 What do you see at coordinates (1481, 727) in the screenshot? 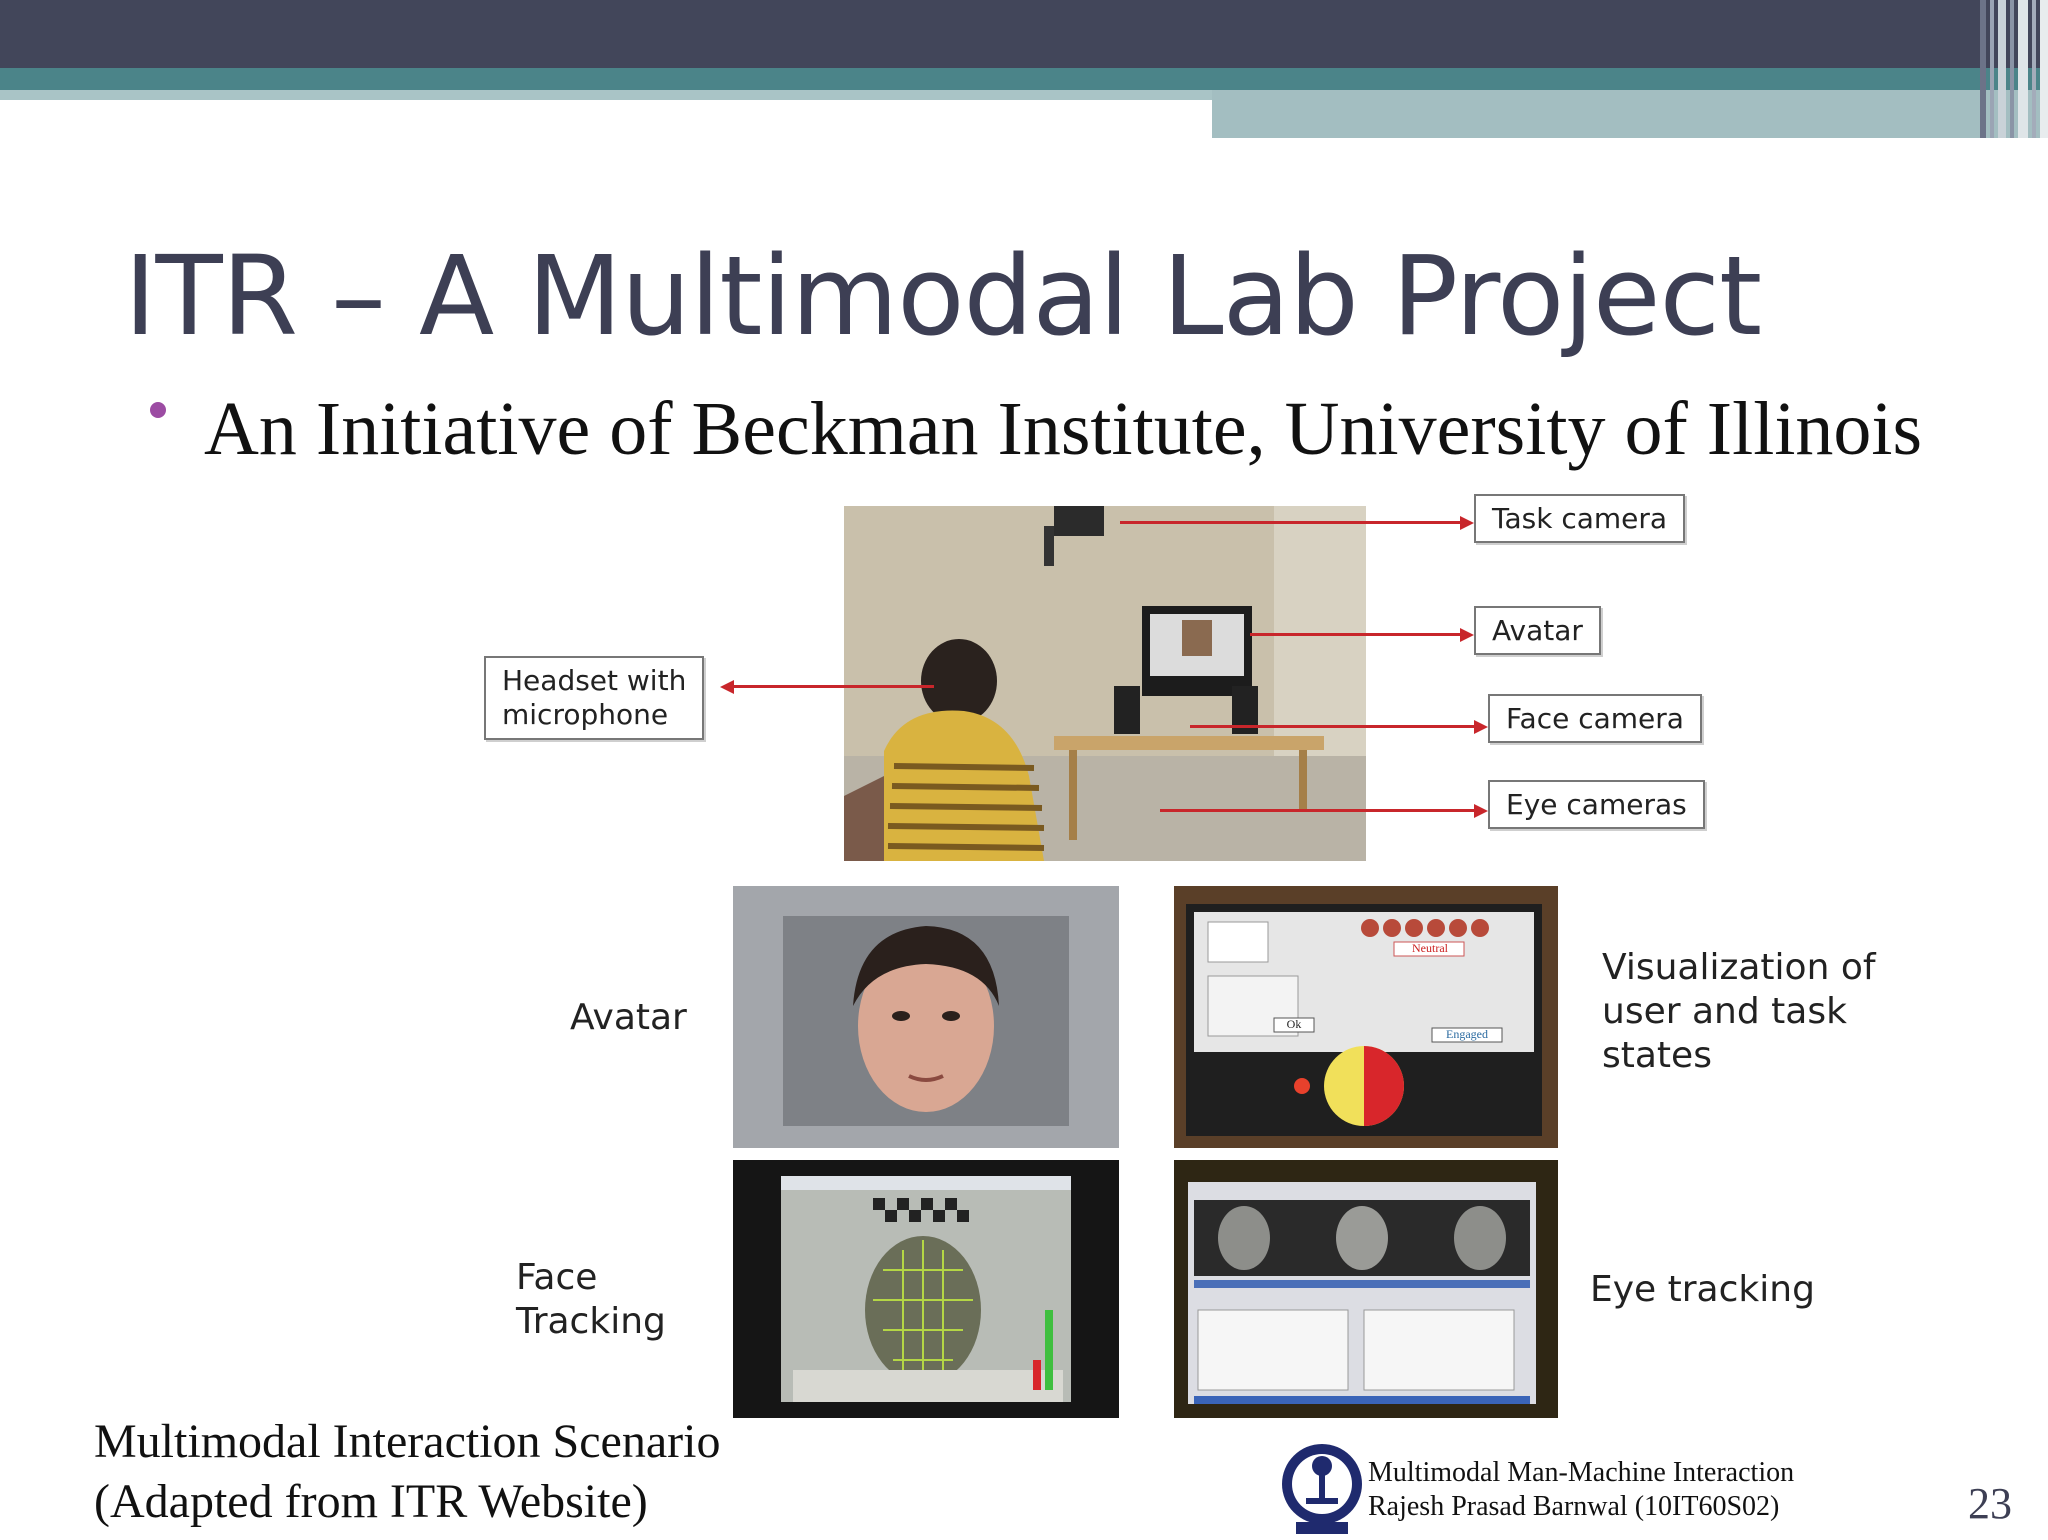
I see `arrow-face-camera-icon` at bounding box center [1481, 727].